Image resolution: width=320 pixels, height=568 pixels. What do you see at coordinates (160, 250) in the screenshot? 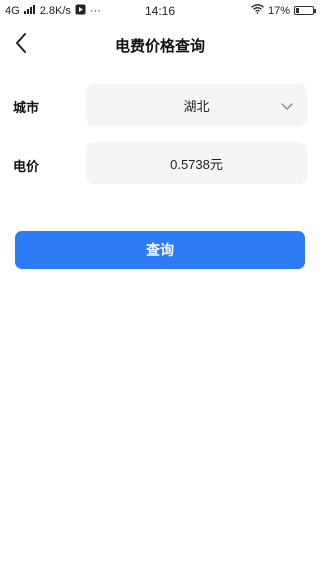
I see `query-button: 查询` at bounding box center [160, 250].